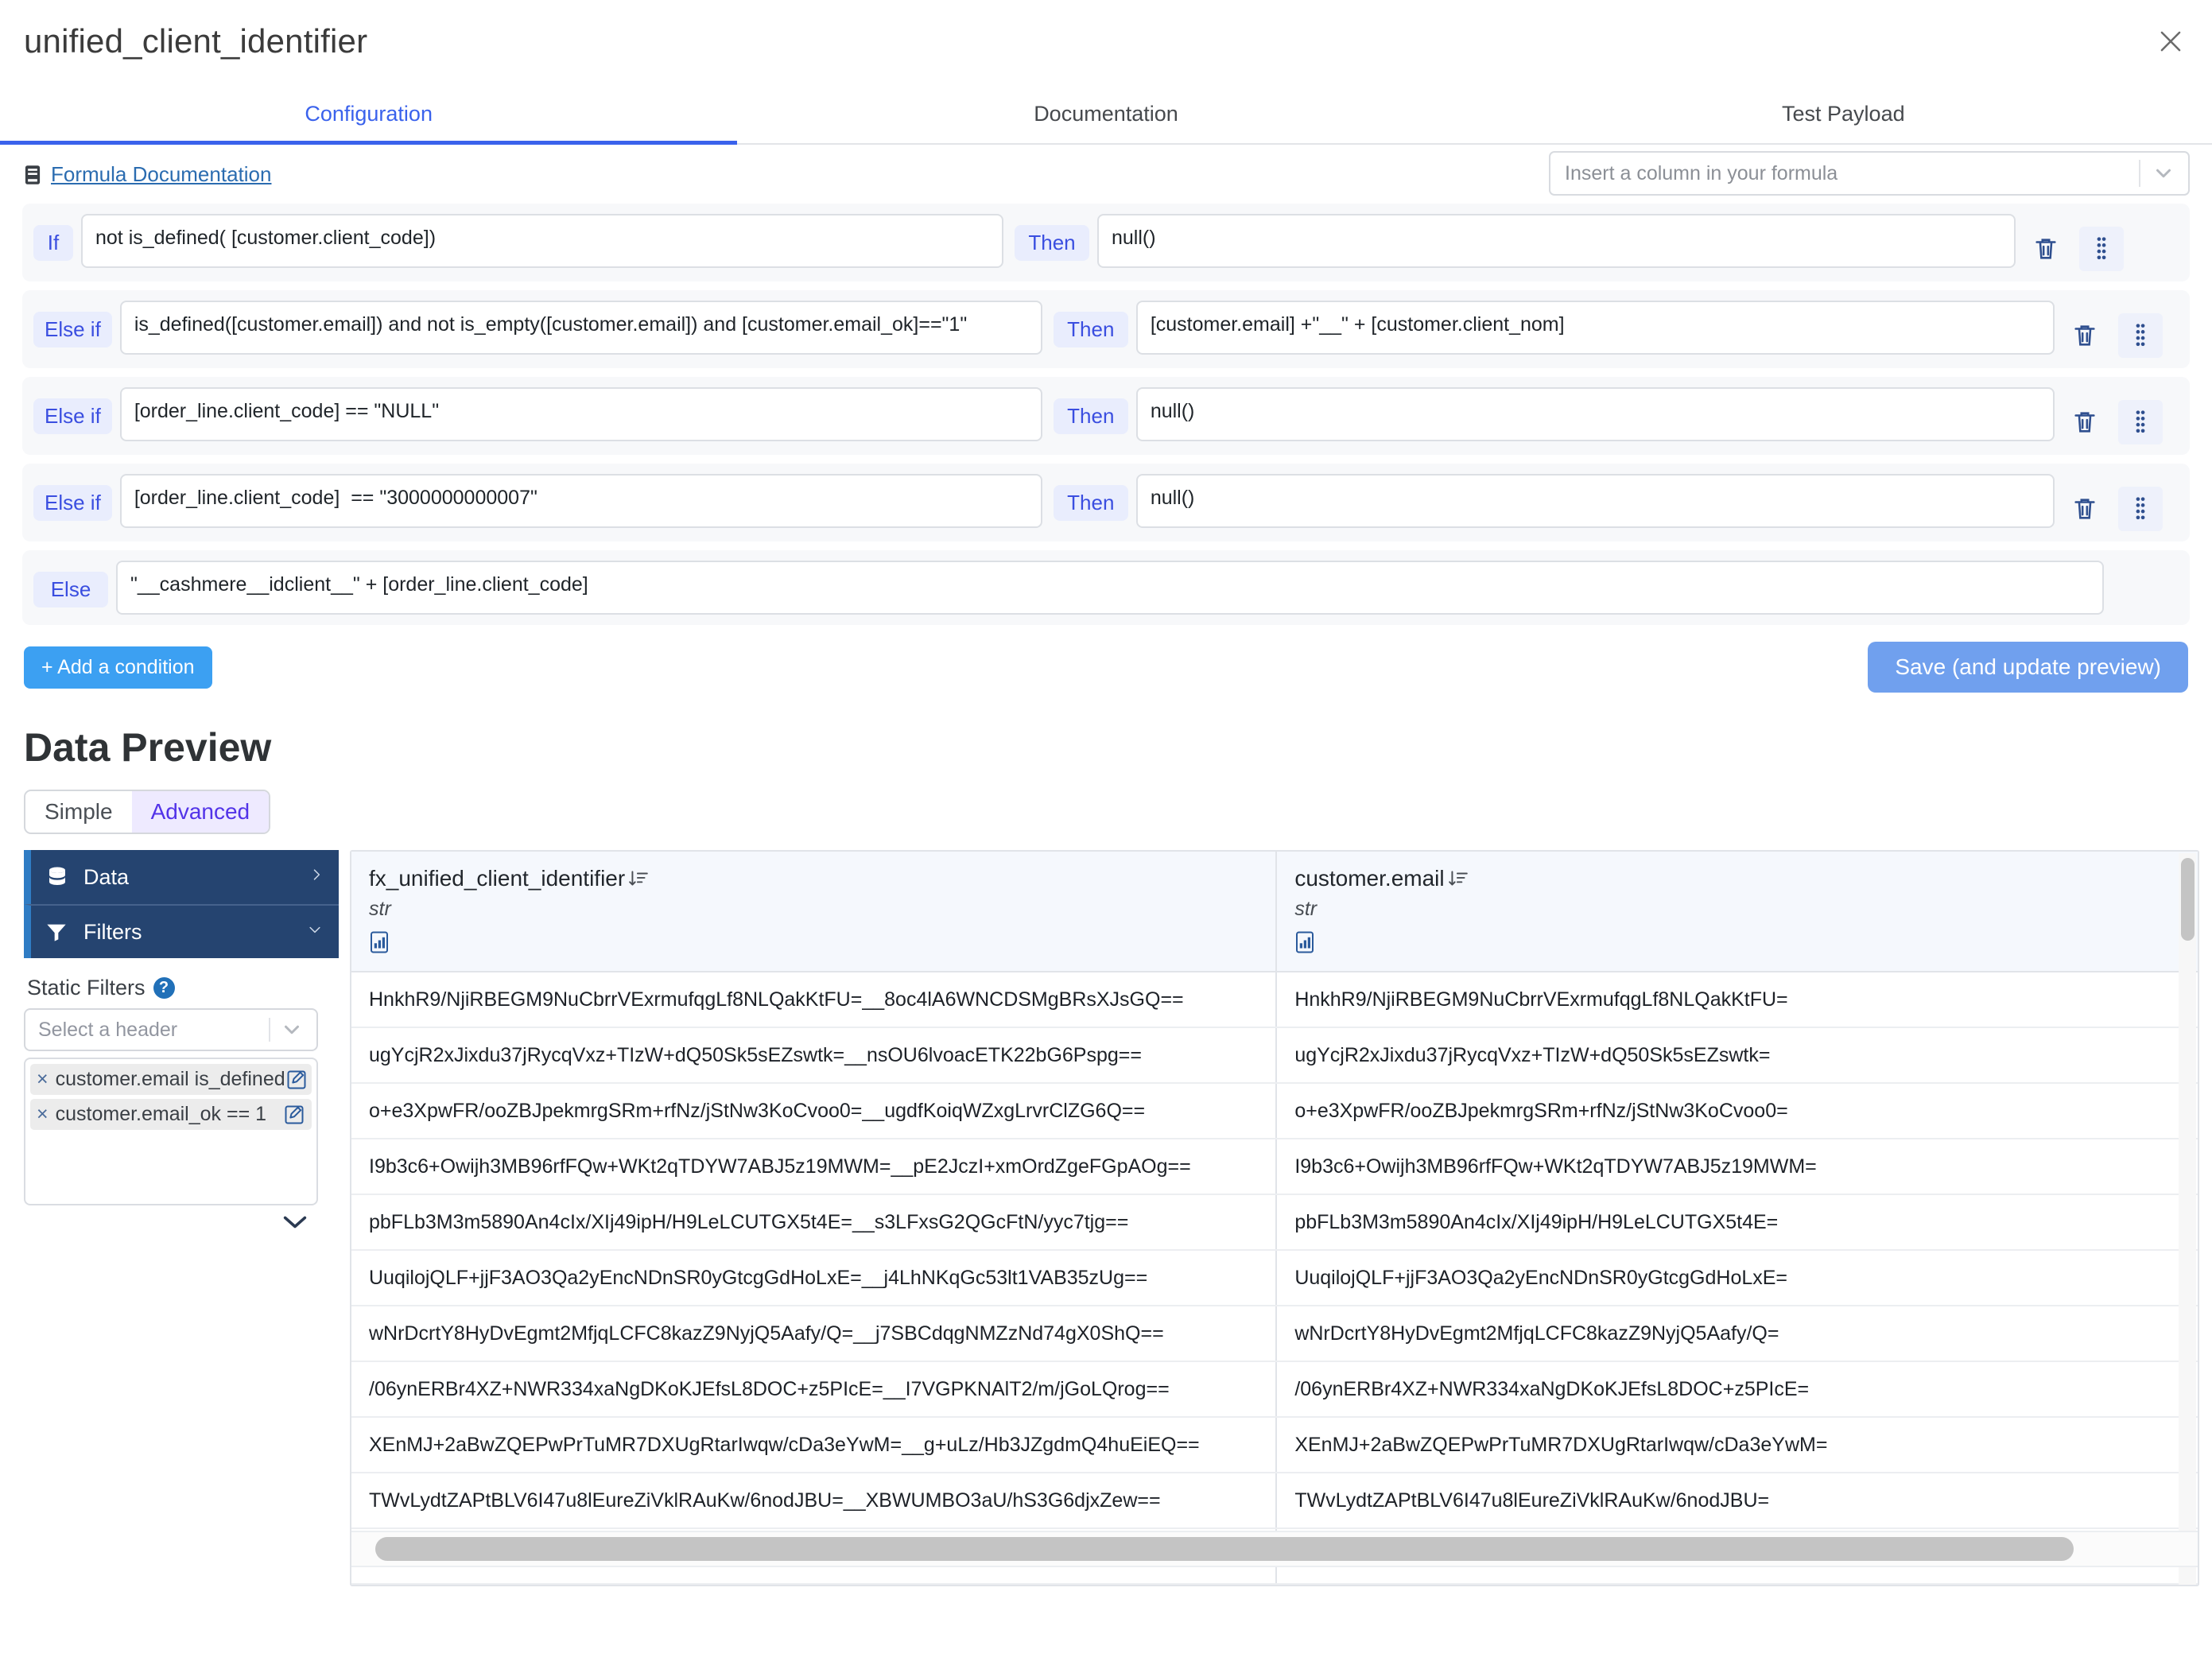  I want to click on drag-handle-icon, so click(2140, 421).